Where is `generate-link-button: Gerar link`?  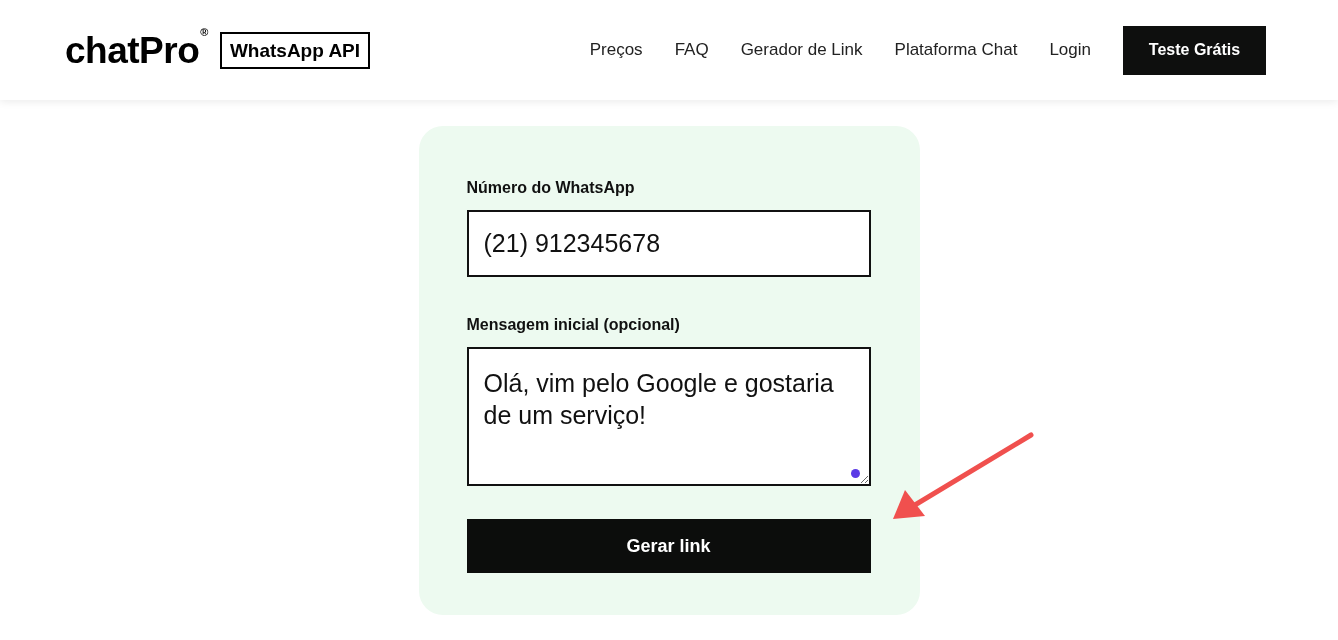 generate-link-button: Gerar link is located at coordinates (668, 546).